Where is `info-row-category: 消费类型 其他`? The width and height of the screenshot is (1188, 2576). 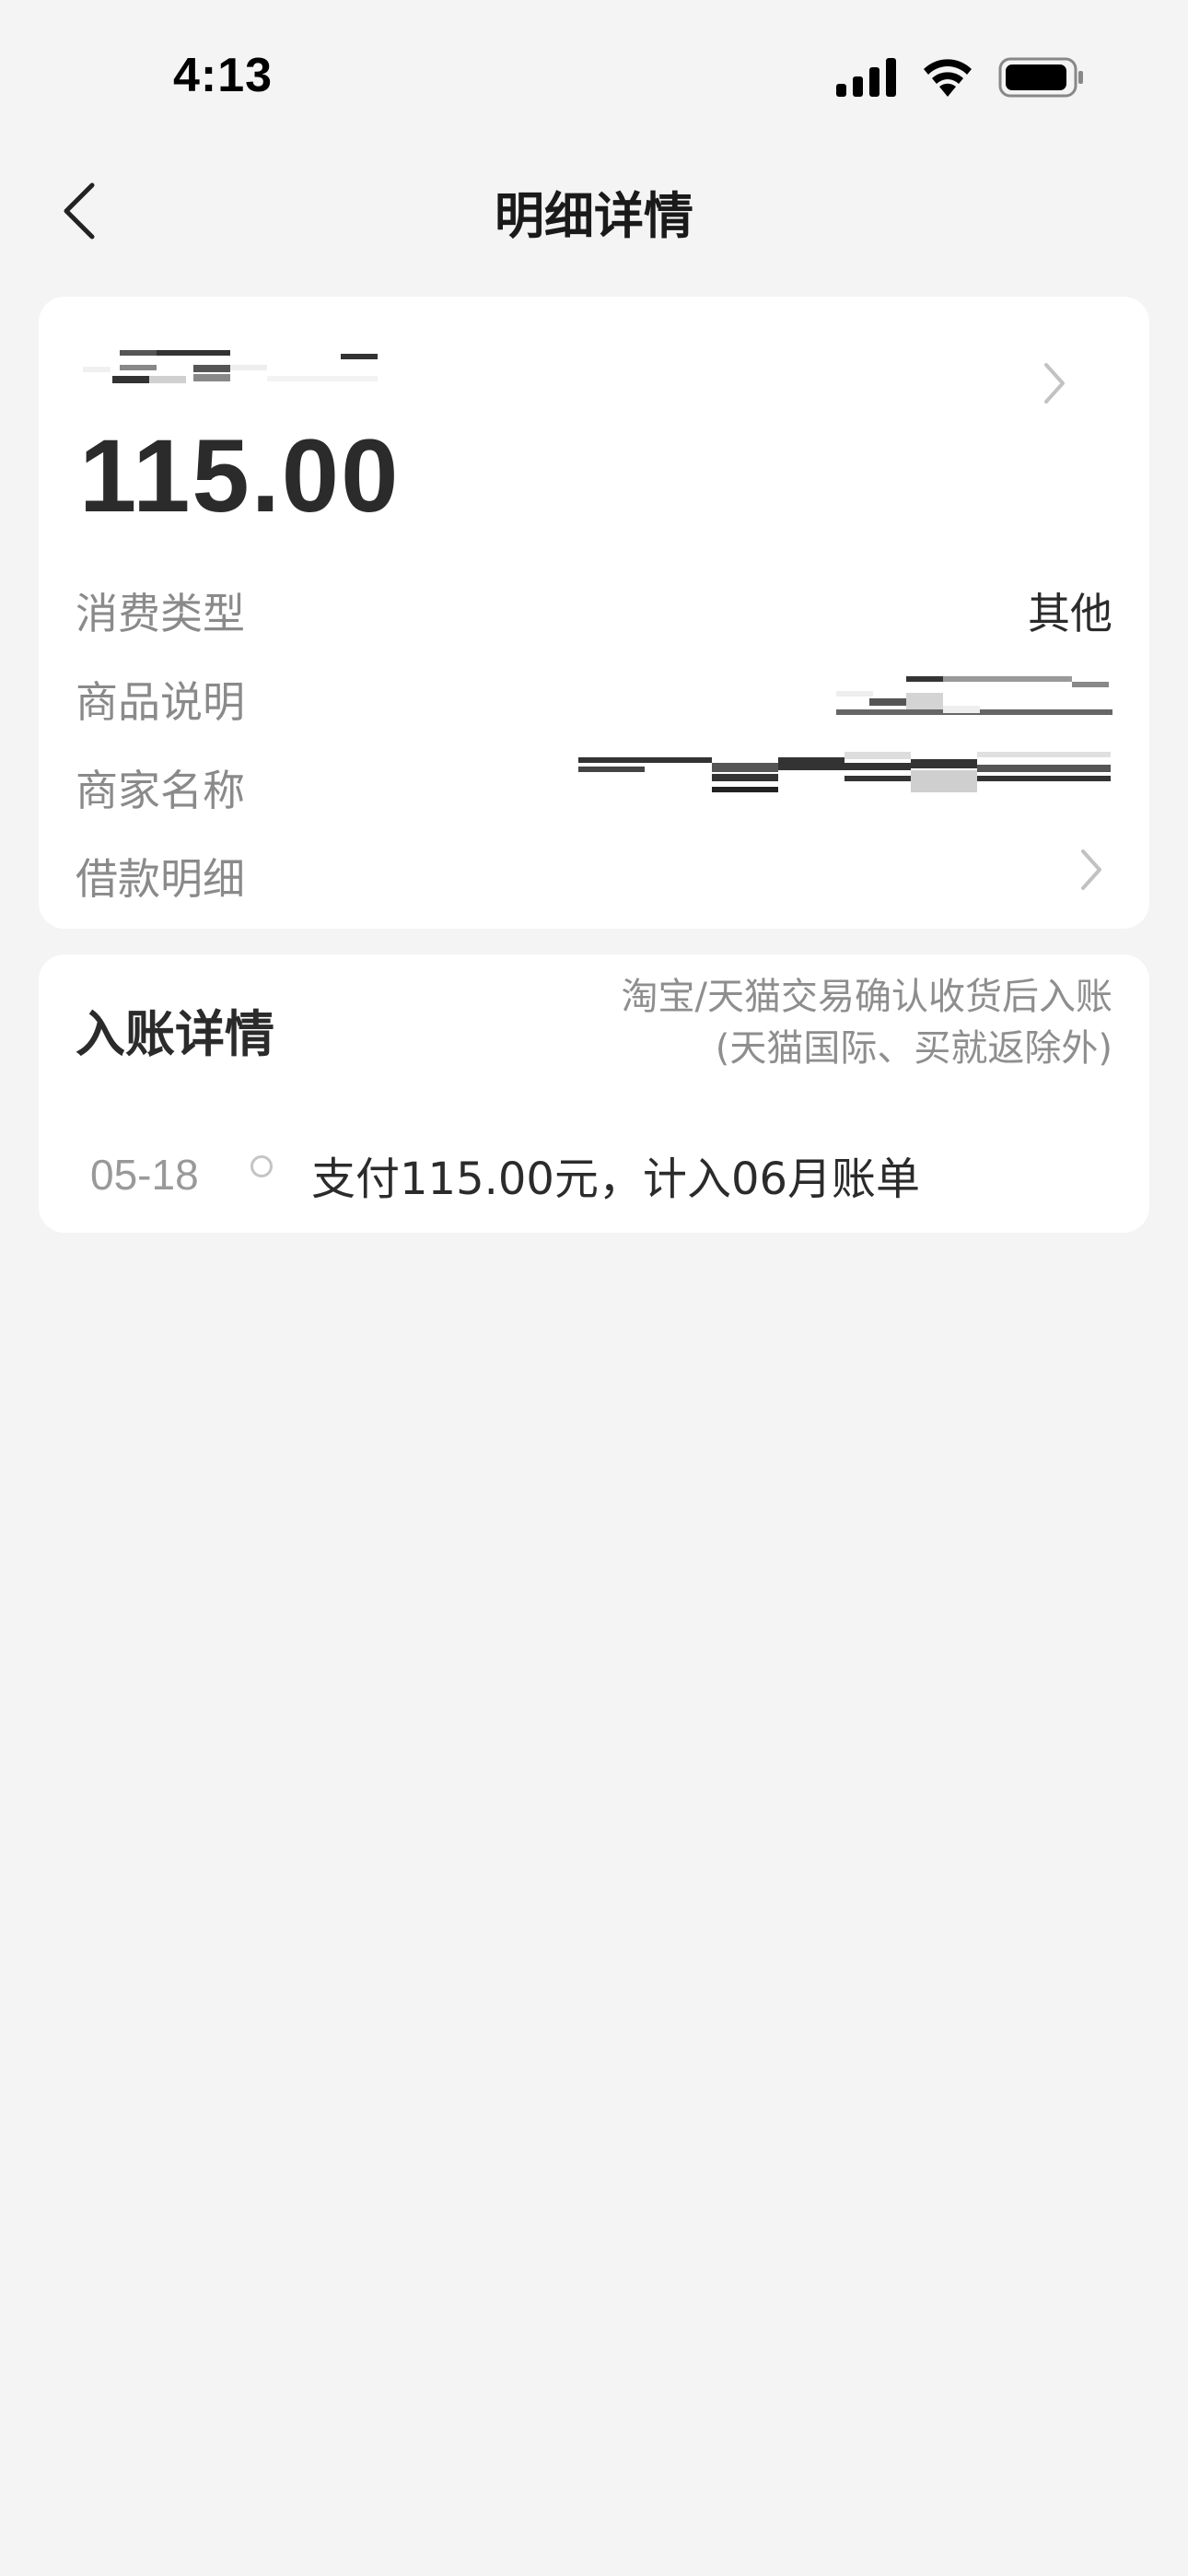
info-row-category: 消费类型 其他 is located at coordinates (594, 604).